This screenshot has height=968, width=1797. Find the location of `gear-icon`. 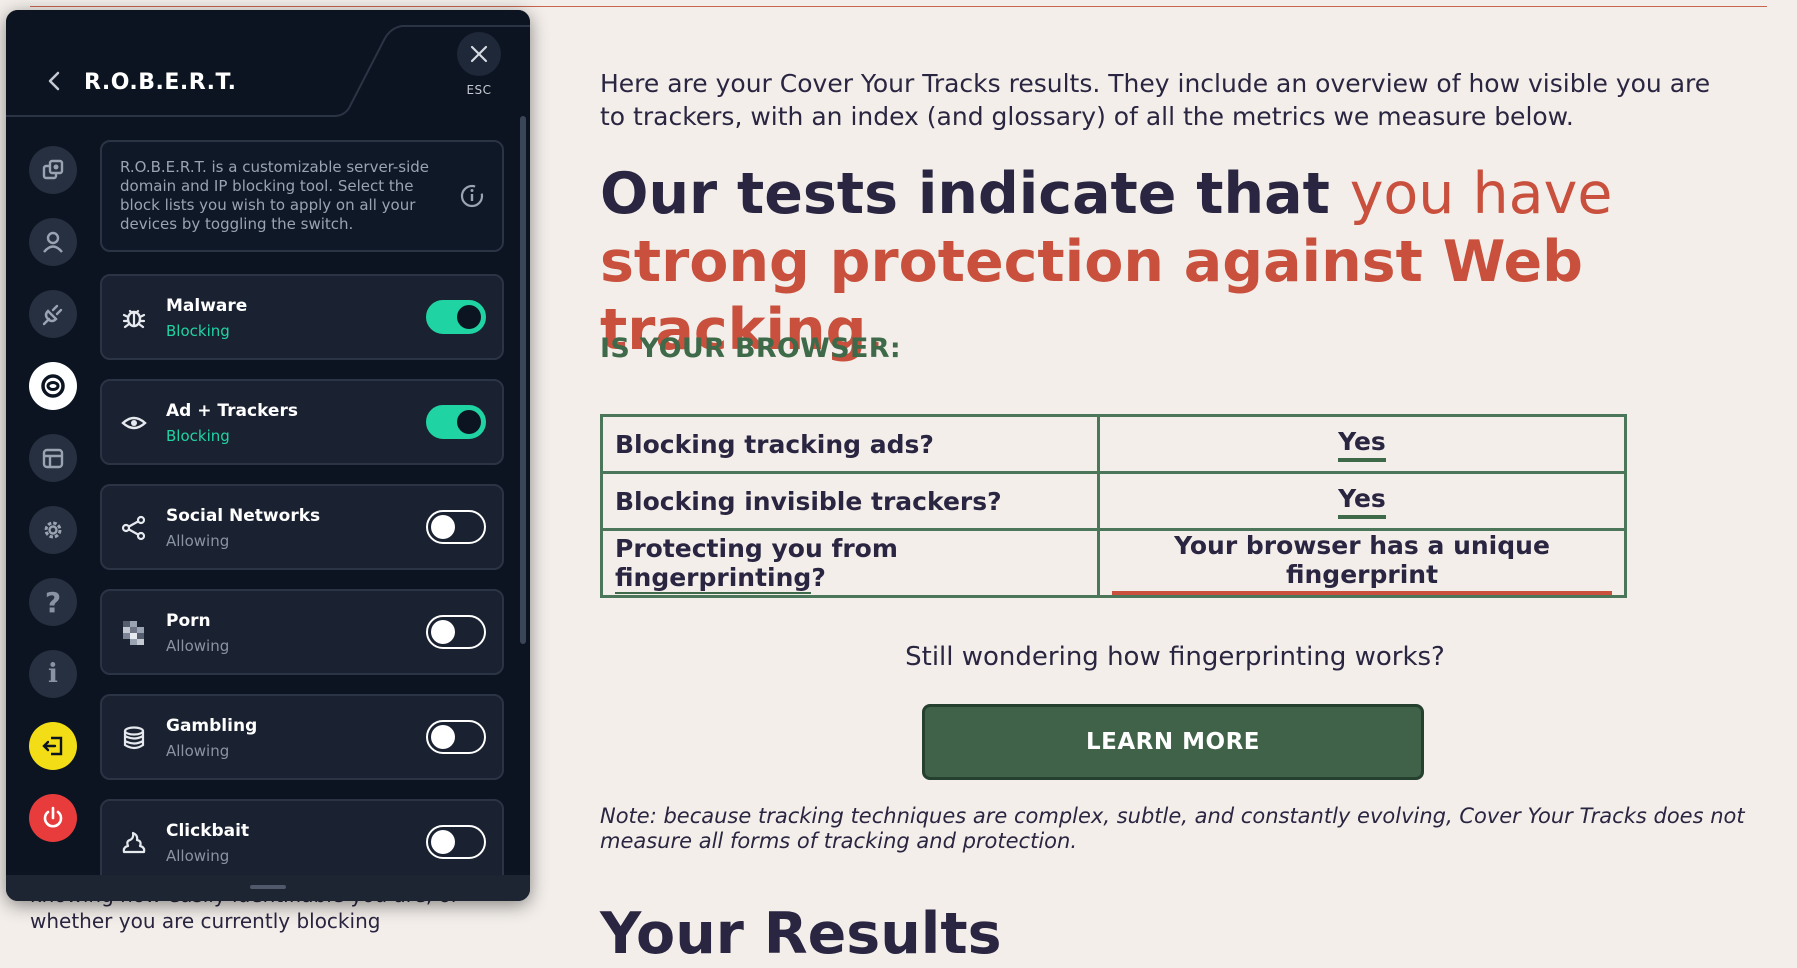

gear-icon is located at coordinates (53, 530).